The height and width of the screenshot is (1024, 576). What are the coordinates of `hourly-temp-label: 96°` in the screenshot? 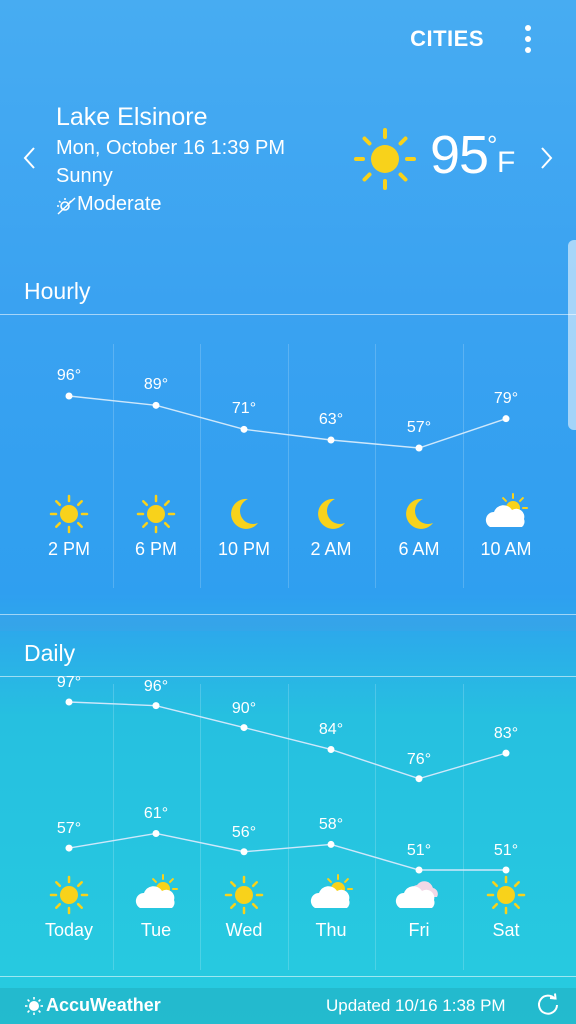 It's located at (69, 375).